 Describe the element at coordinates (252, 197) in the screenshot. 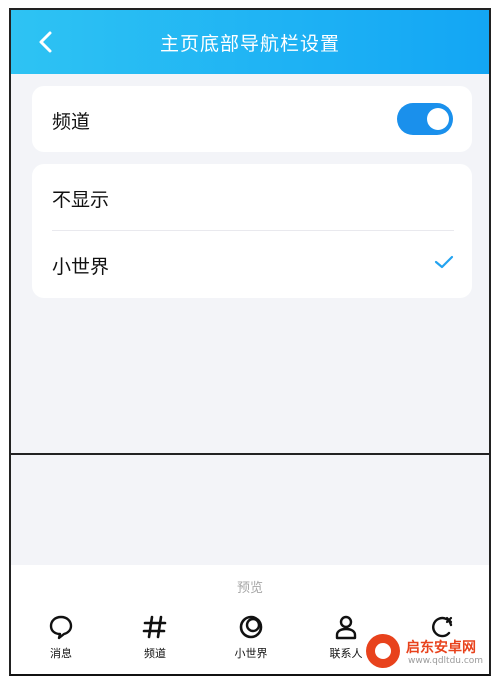

I see `option-hide: 不显示` at that location.